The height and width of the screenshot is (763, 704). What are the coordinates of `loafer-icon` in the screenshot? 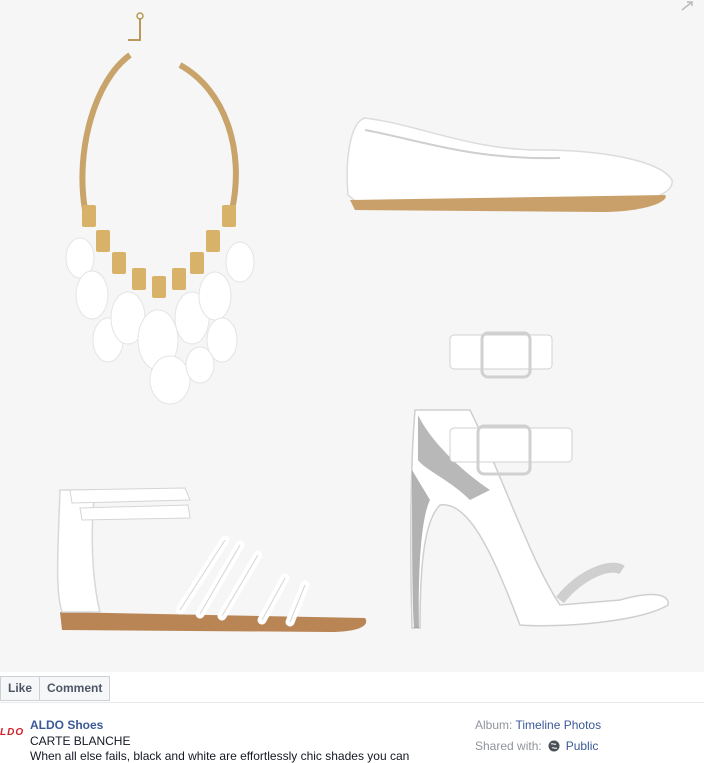 It's located at (509, 164).